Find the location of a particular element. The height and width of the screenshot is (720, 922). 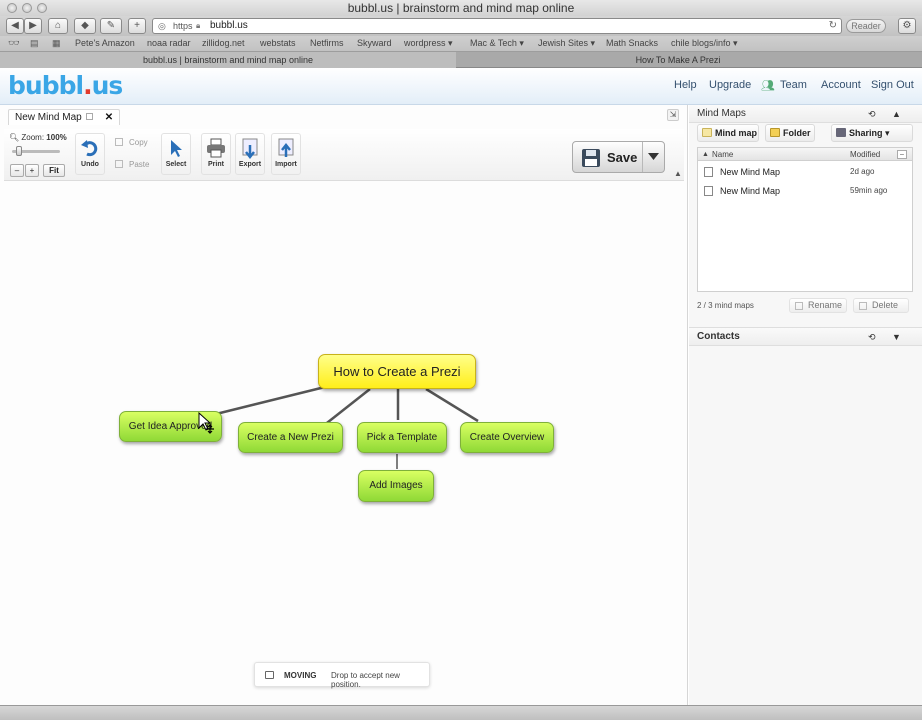

bookmark-item: Mac & Tech ▾ is located at coordinates (497, 43).